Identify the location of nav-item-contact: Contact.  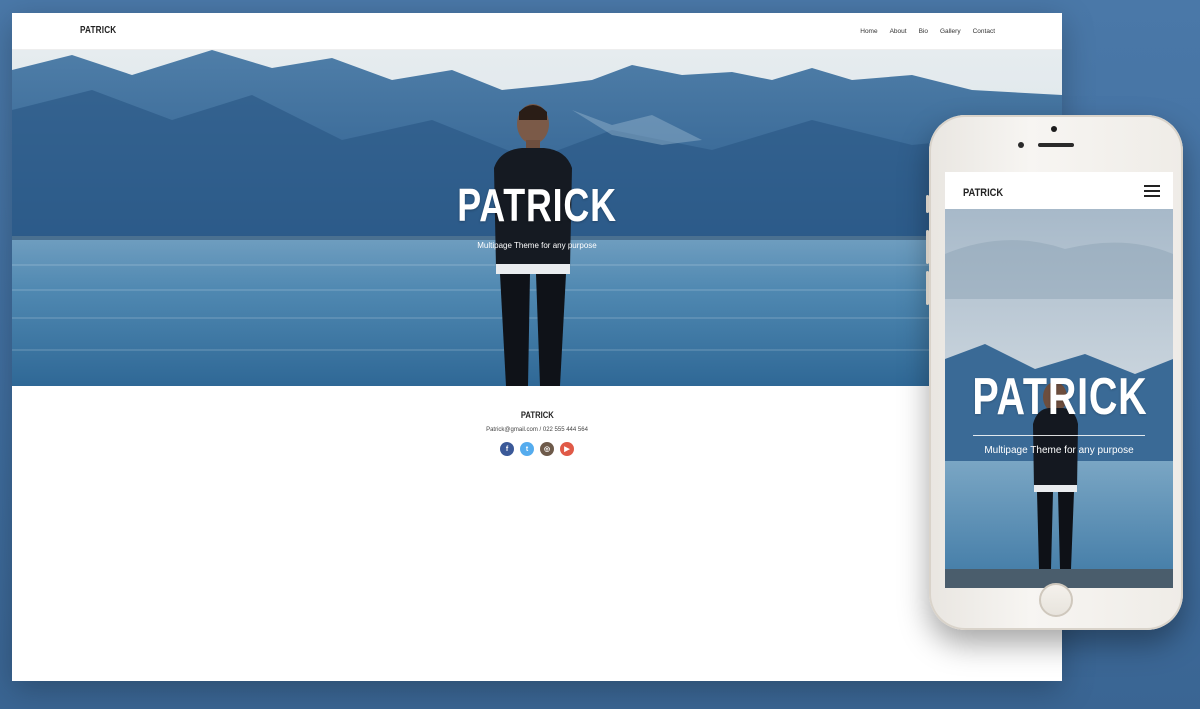
(984, 31).